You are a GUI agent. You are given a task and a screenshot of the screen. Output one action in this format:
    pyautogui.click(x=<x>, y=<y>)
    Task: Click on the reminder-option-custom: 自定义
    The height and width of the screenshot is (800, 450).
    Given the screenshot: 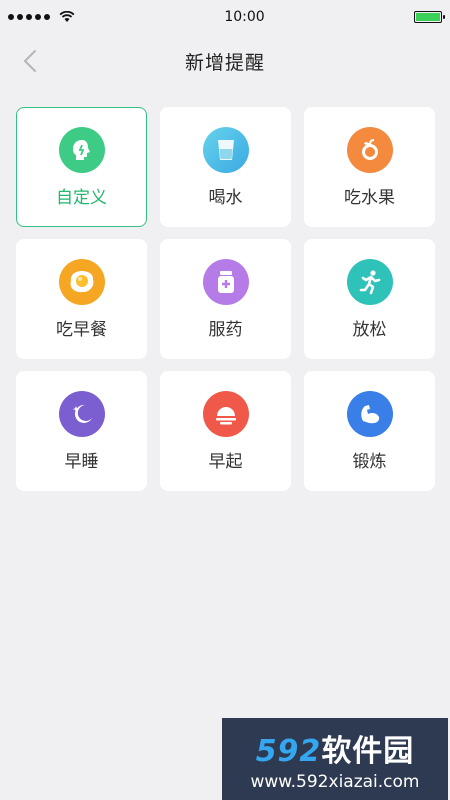 What is the action you would take?
    pyautogui.click(x=81, y=167)
    